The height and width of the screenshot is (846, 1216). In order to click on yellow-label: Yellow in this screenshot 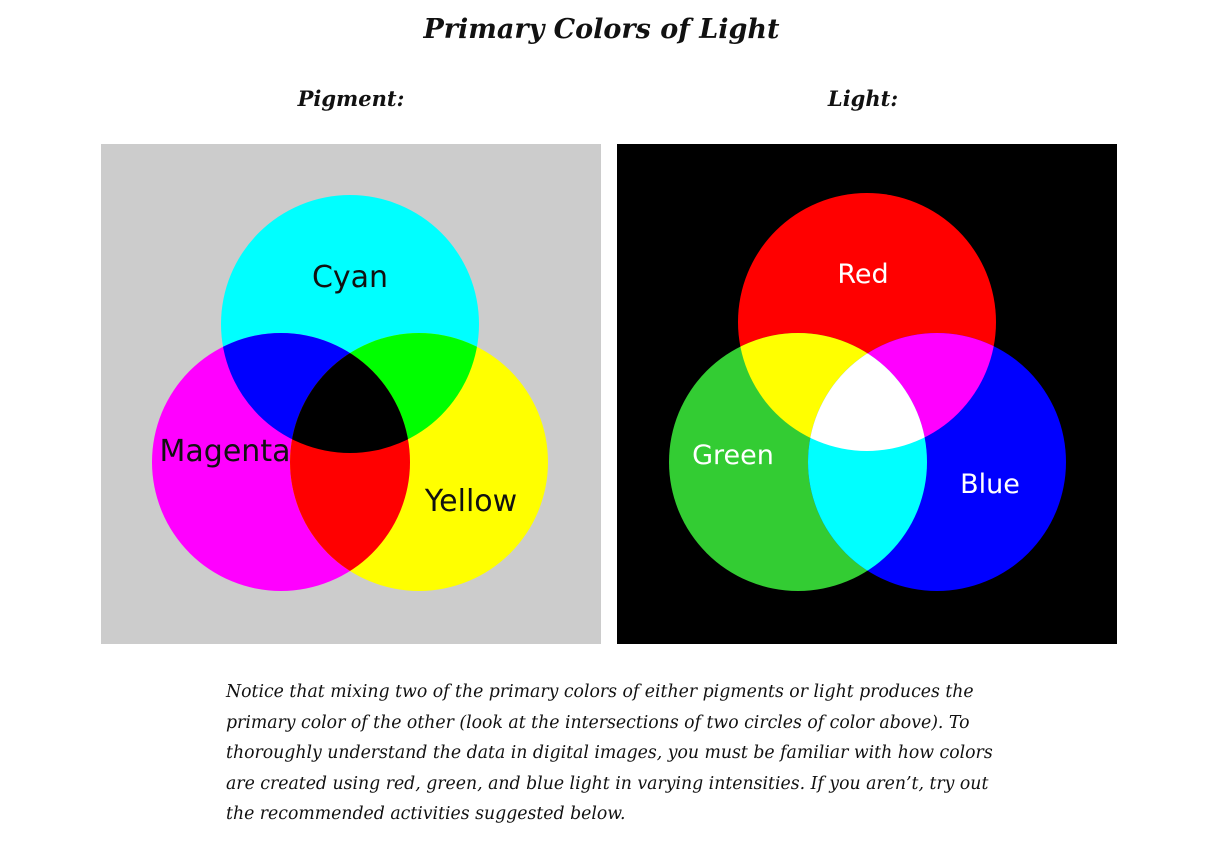, I will do `click(470, 501)`.